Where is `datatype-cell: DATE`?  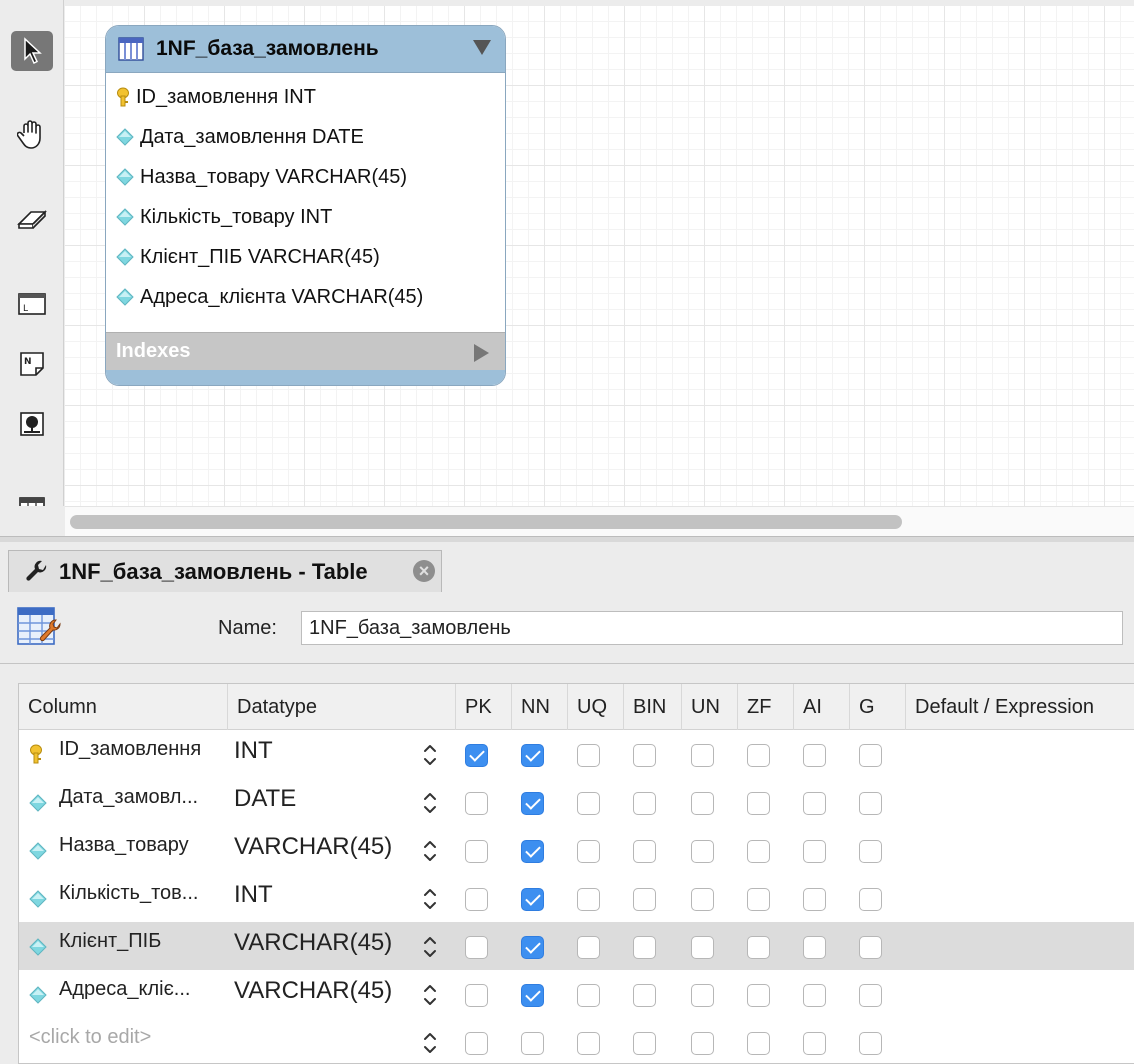 datatype-cell: DATE is located at coordinates (265, 799).